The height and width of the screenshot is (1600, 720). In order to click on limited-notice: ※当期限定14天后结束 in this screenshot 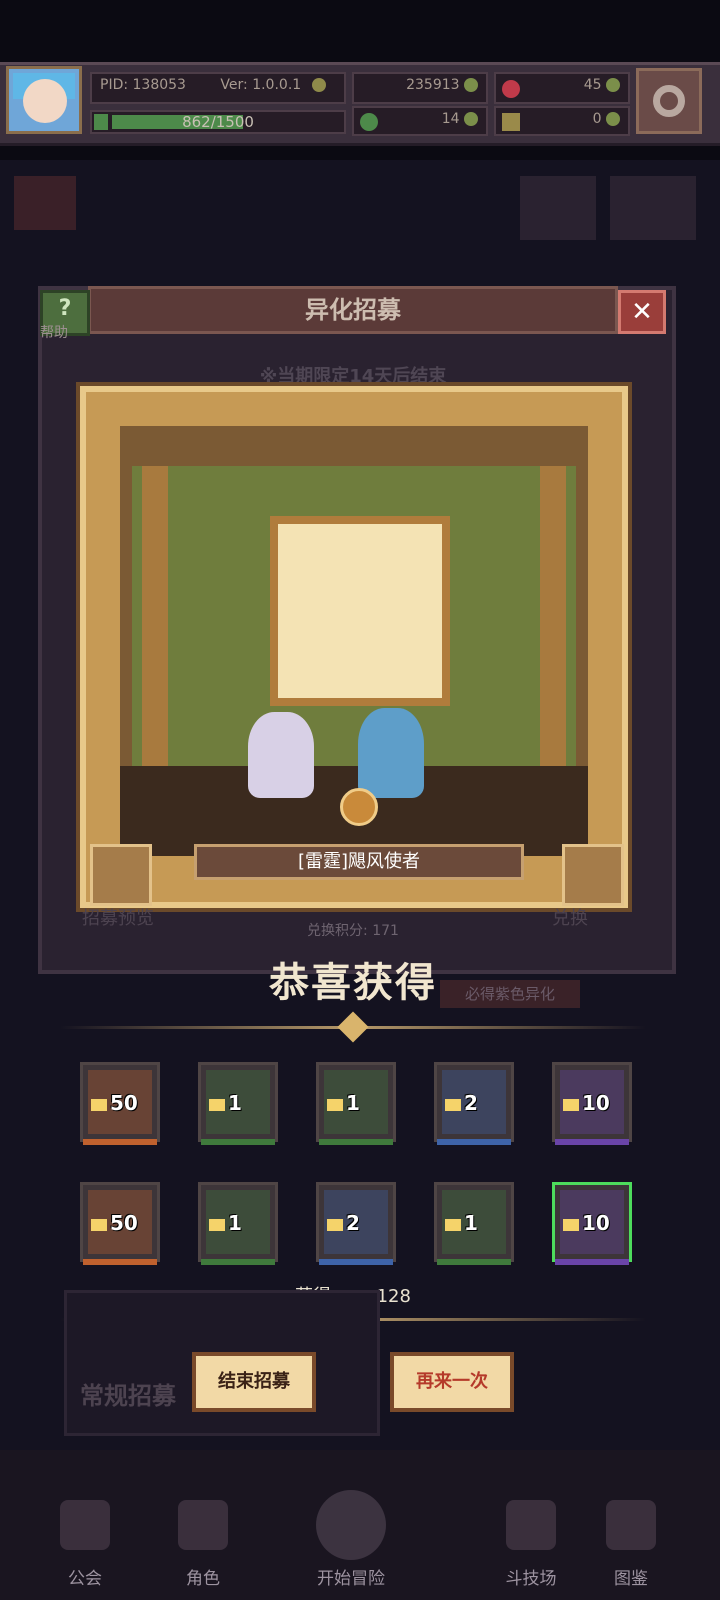, I will do `click(353, 376)`.